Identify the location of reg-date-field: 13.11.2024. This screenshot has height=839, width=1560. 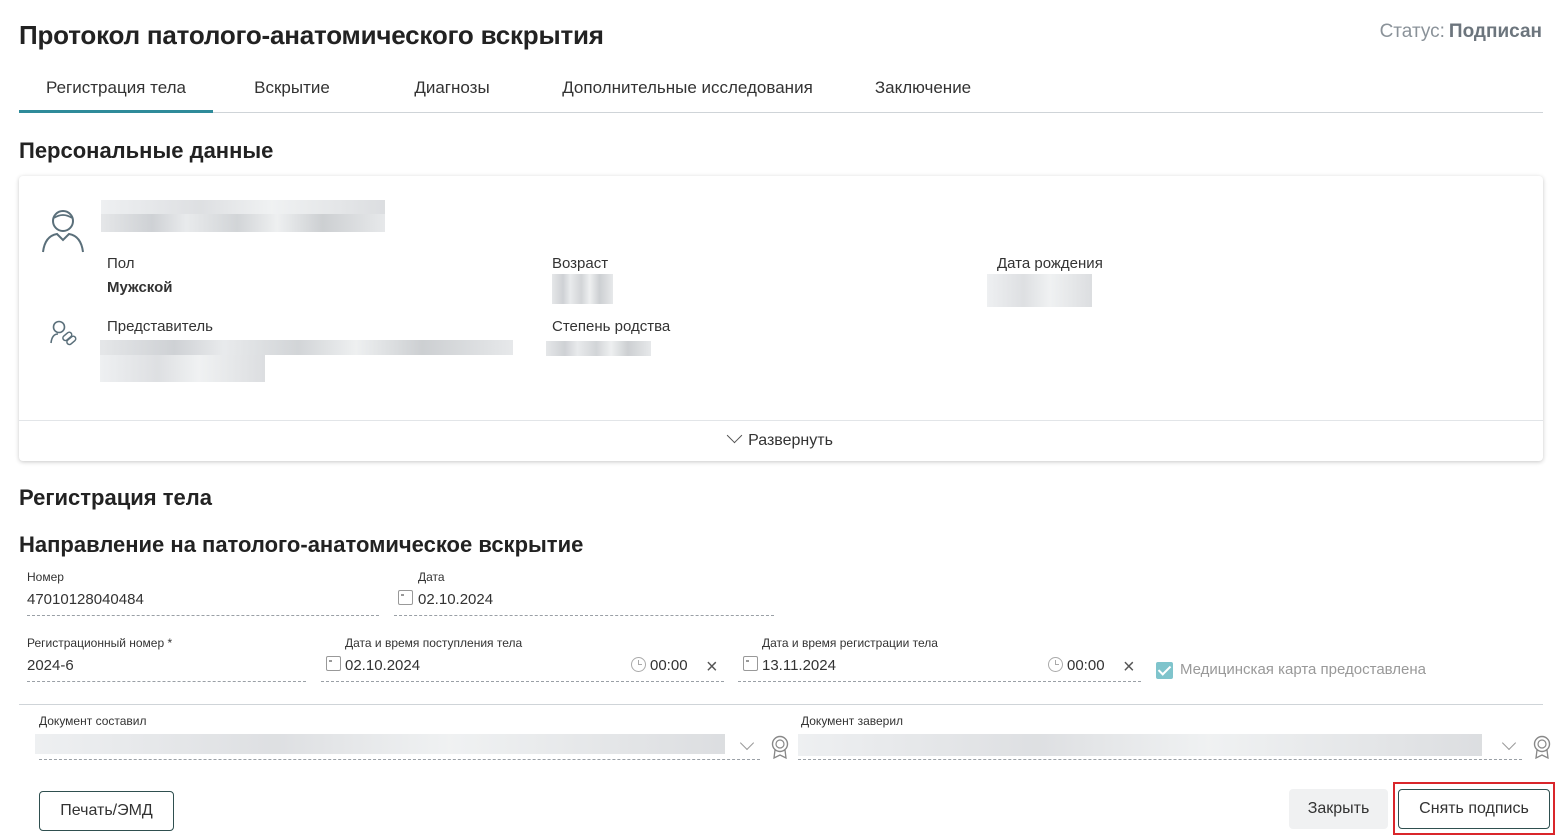
(799, 665).